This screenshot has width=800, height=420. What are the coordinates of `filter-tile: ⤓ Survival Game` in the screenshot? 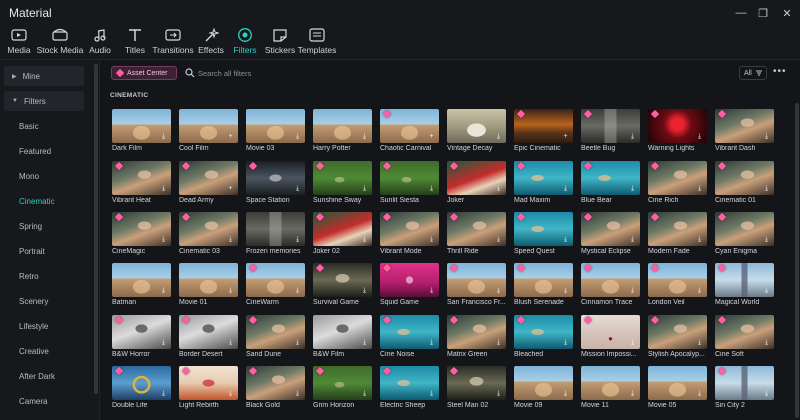 It's located at (342, 285).